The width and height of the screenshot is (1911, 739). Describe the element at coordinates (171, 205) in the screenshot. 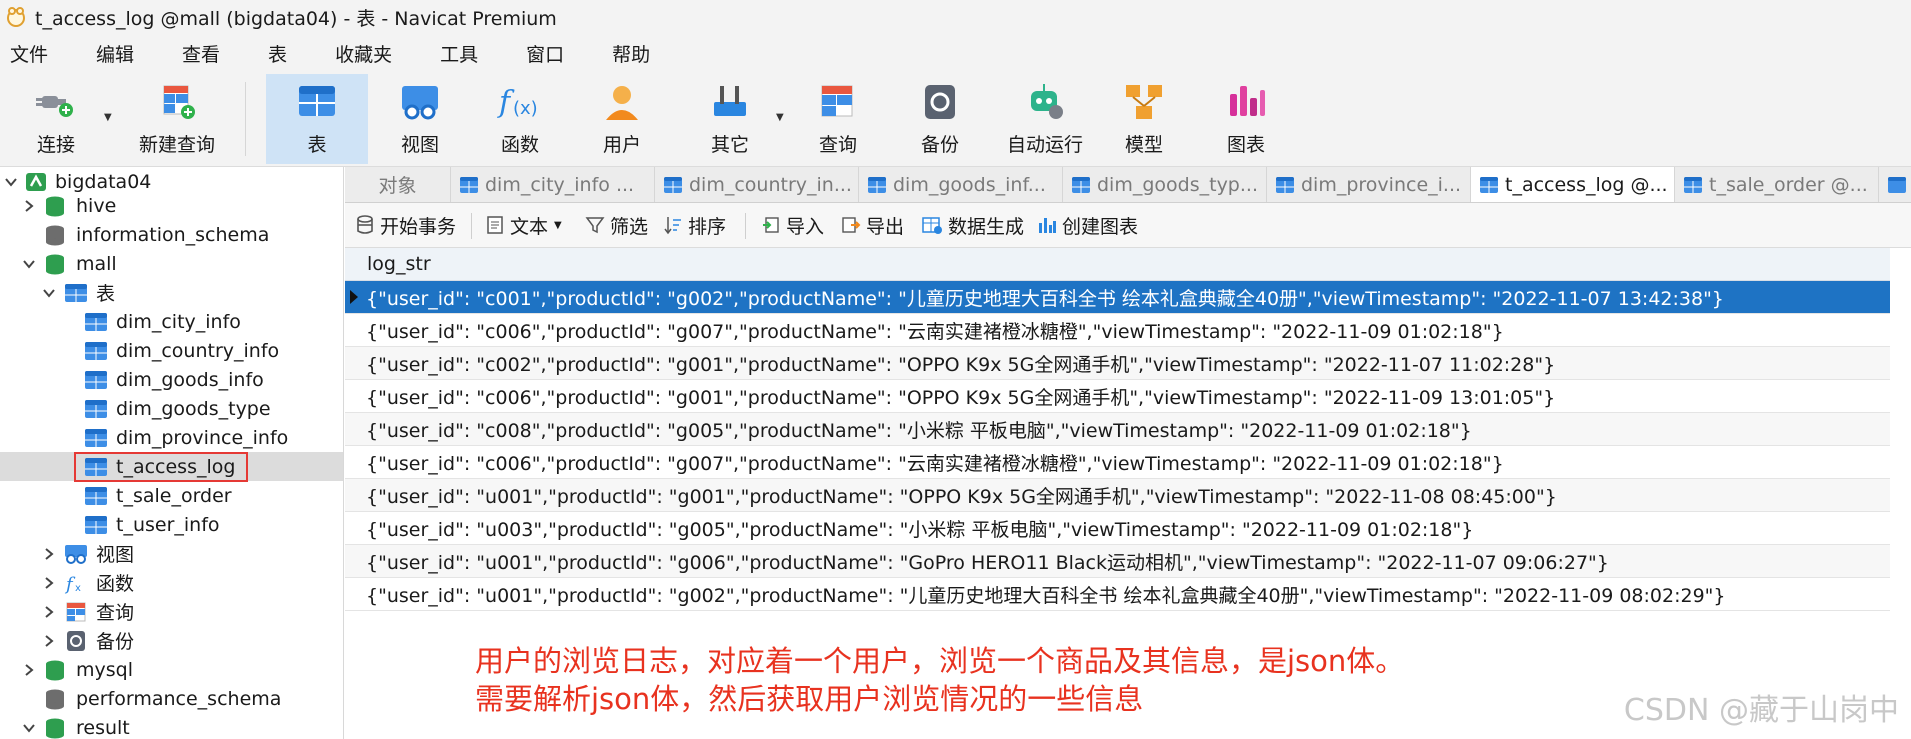

I see `tree-db-hive: hive` at that location.